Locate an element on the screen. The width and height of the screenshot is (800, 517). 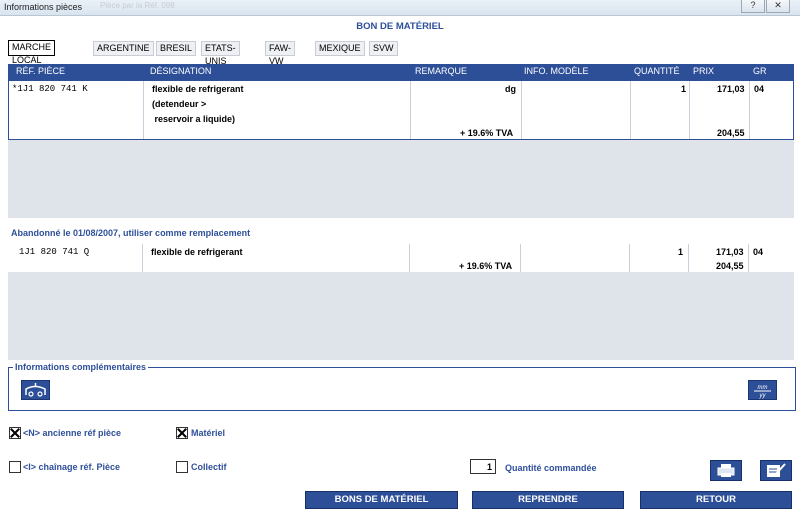
vehicle-lift-icon is located at coordinates (35, 390).